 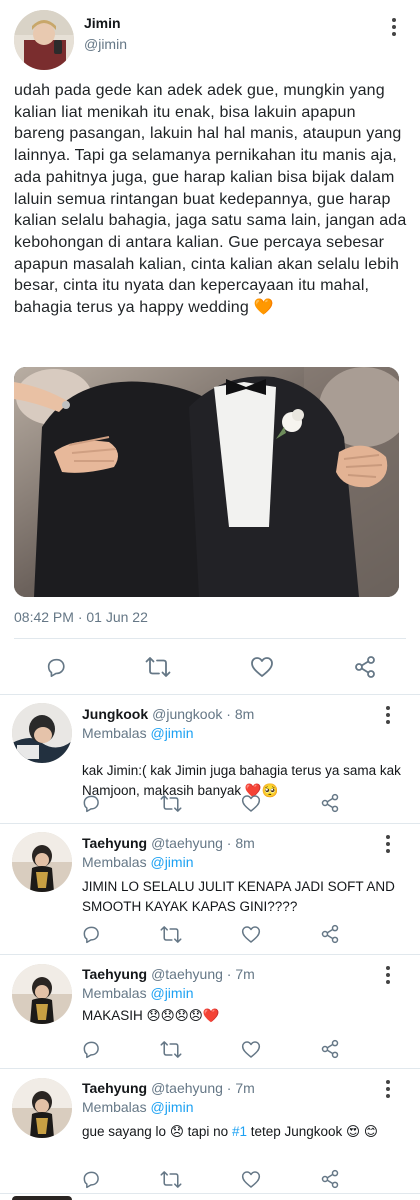 I want to click on author-handle: @jimin, so click(x=105, y=44).